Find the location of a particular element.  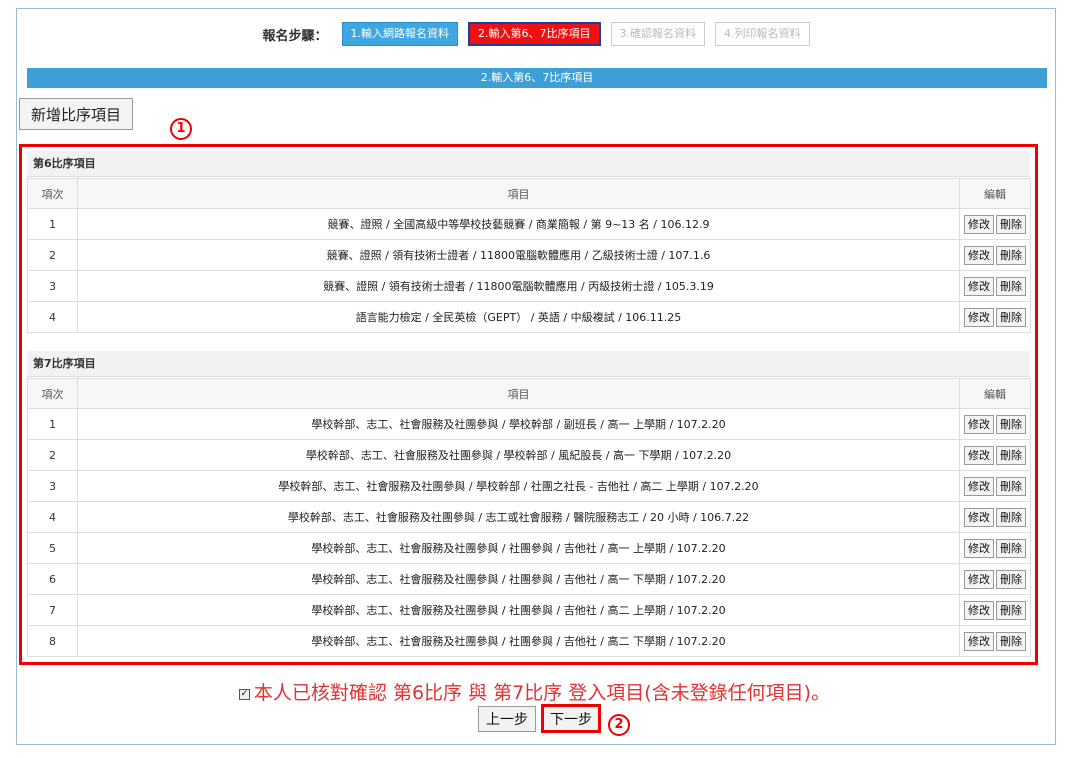

steps-label: 報名步驟： is located at coordinates (295, 36).